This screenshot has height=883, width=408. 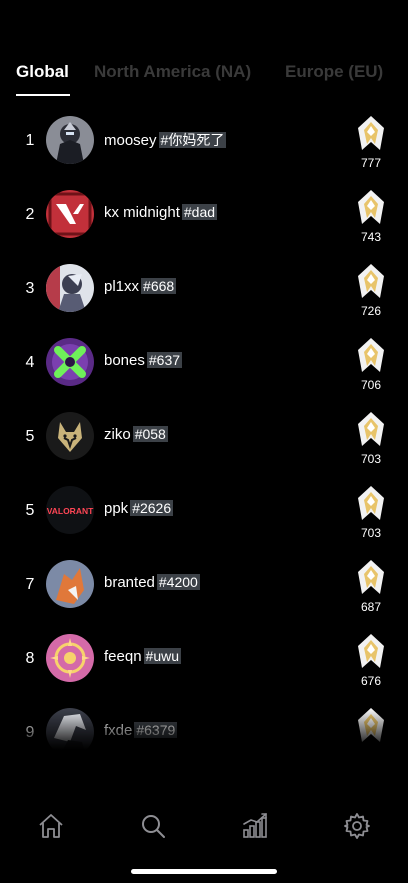 I want to click on leaderboard-row: 1 moosey #你妈死了 777, so click(x=204, y=151).